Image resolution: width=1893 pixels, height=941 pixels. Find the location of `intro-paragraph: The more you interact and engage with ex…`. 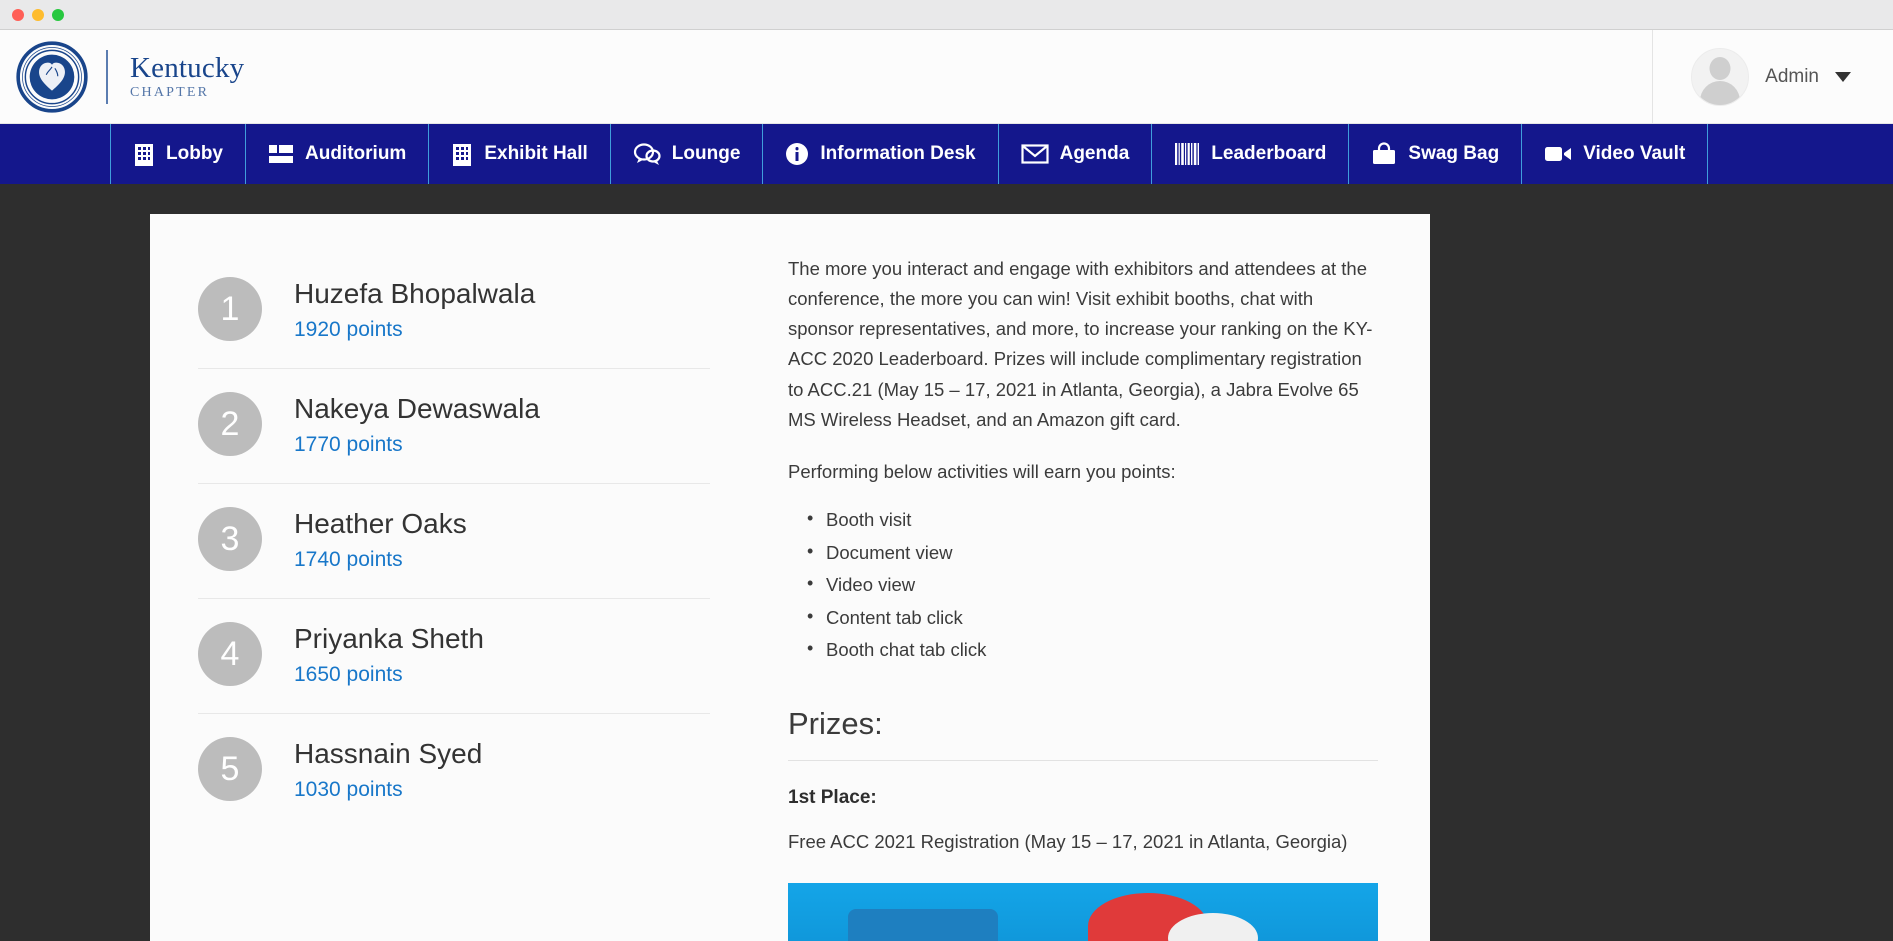

intro-paragraph: The more you interact and engage with ex… is located at coordinates (1080, 344).